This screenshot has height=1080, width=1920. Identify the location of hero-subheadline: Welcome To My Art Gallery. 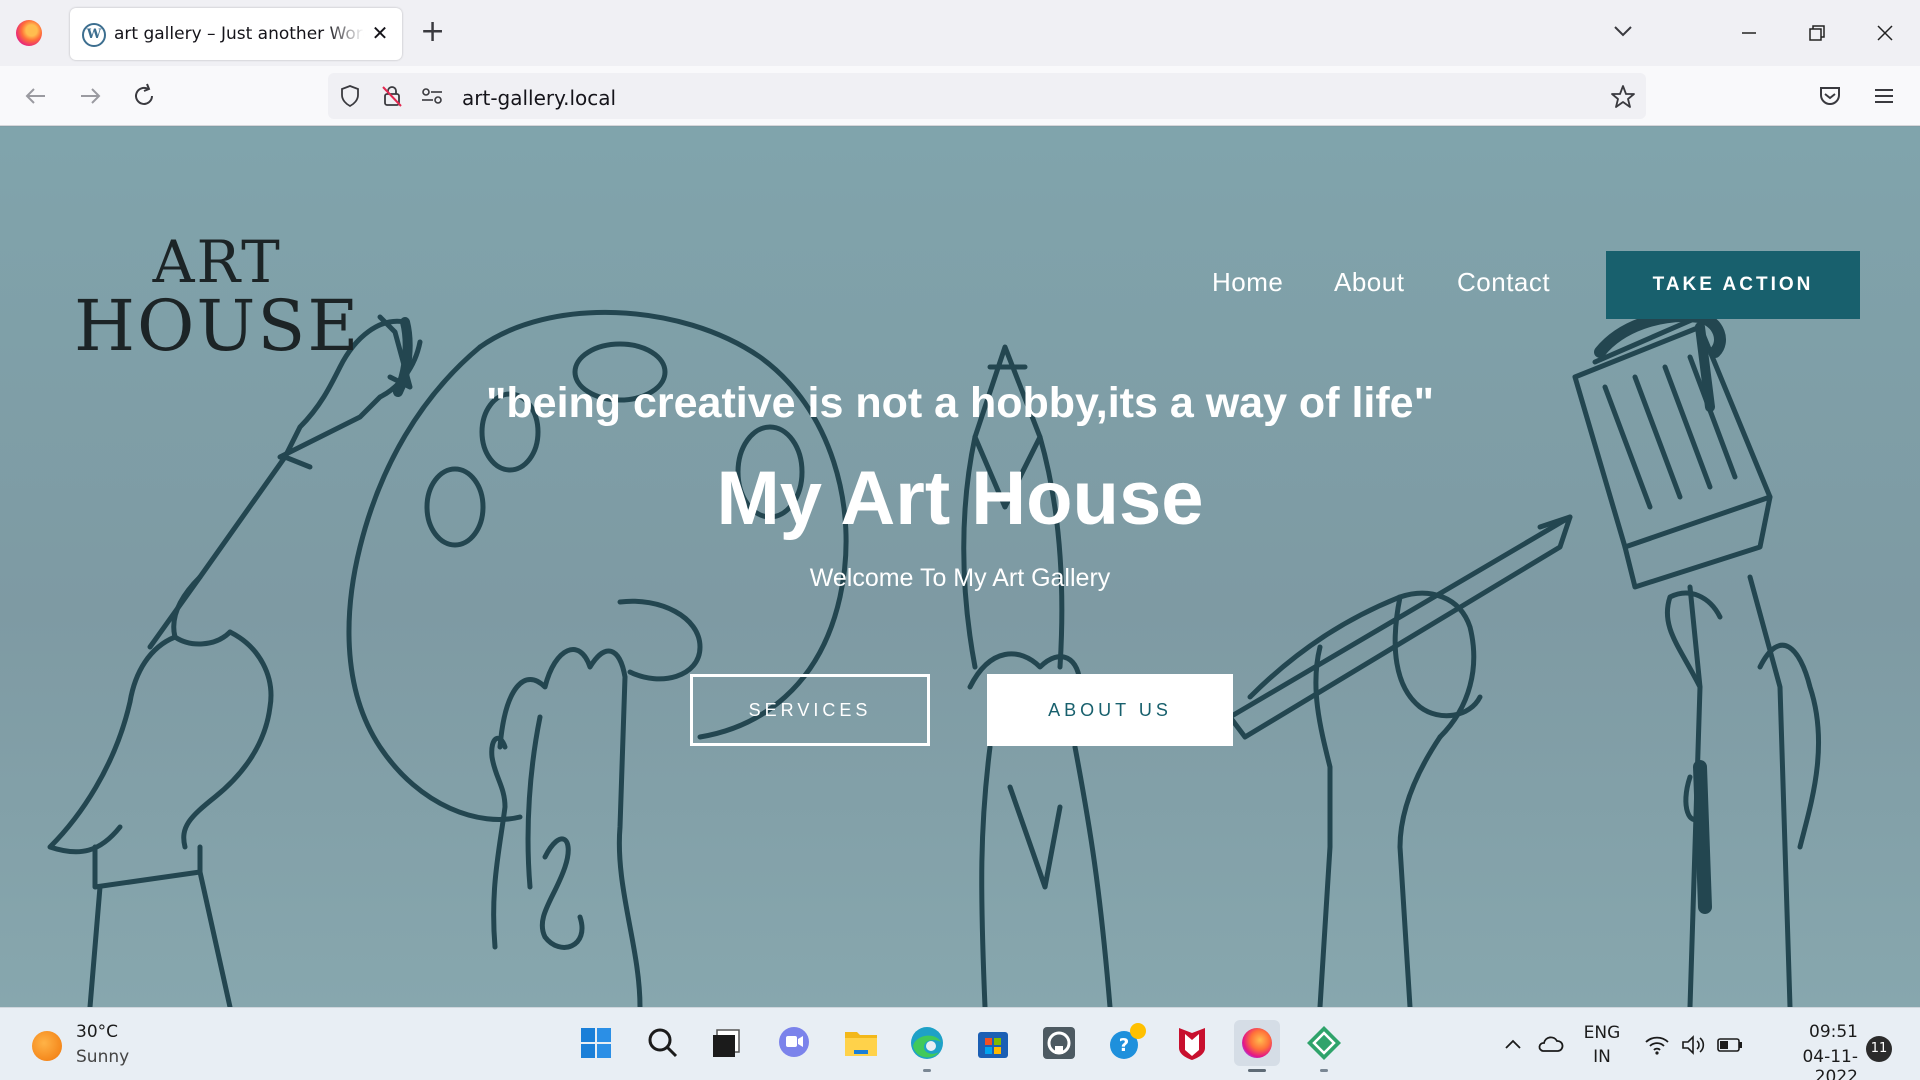
(960, 578).